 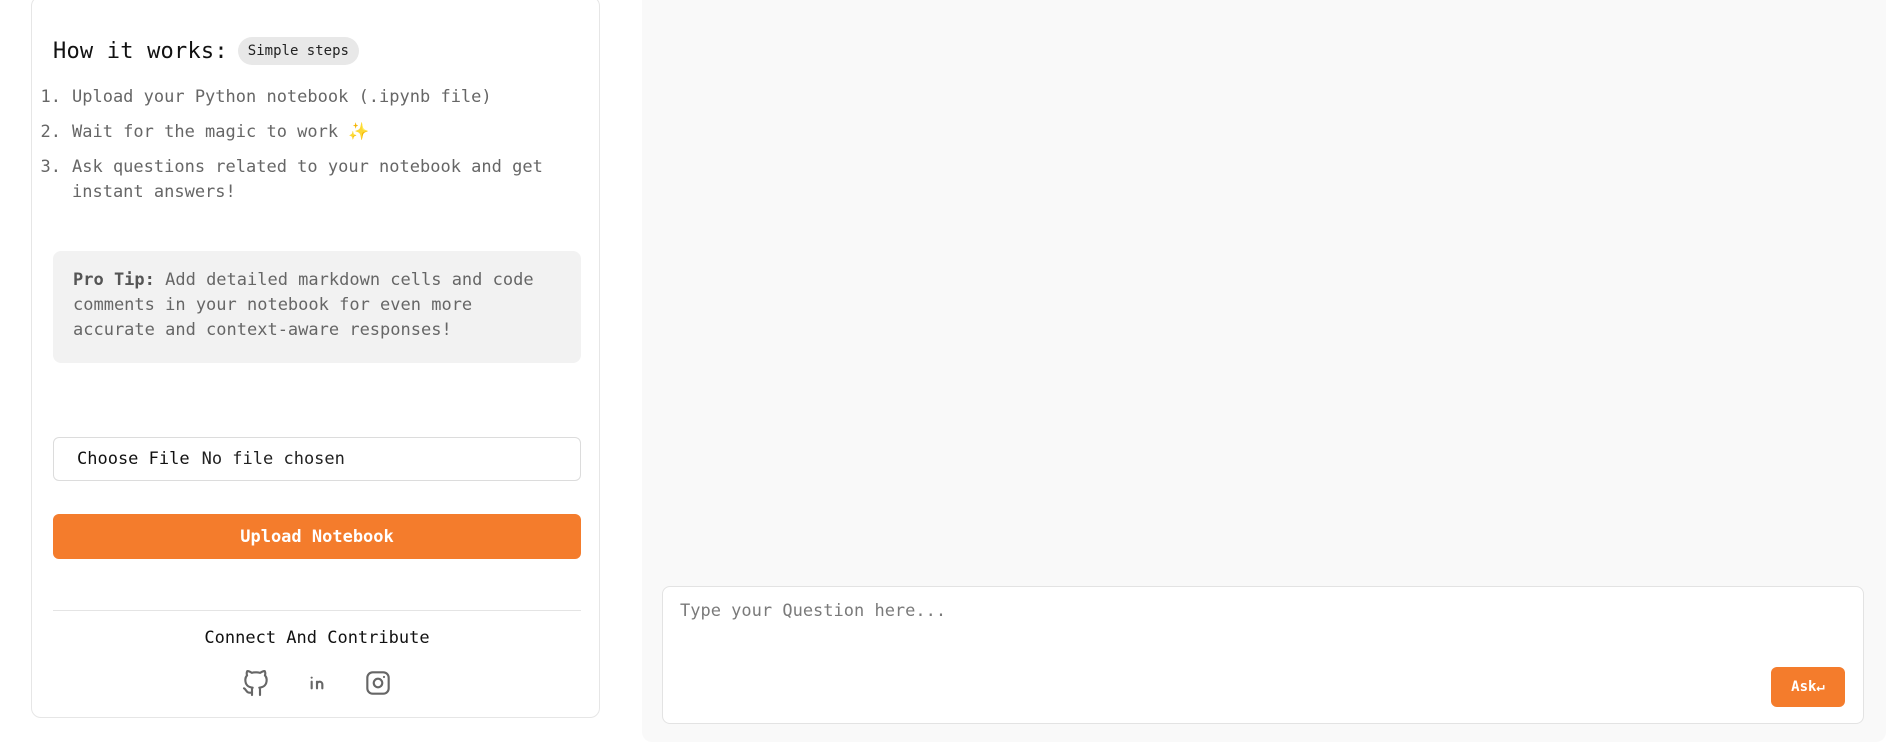 I want to click on how-it-works-header: How it works: Simple steps, so click(x=206, y=51).